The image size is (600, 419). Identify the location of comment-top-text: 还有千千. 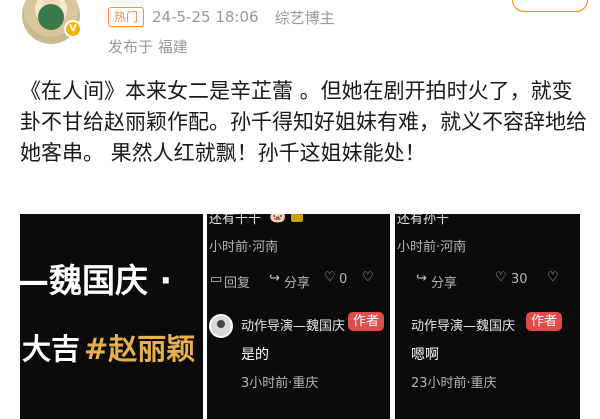
(235, 220).